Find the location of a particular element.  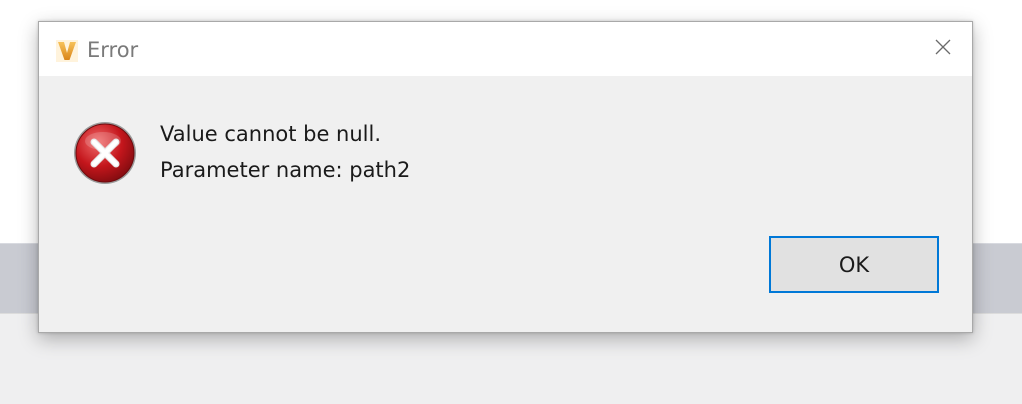

dialog-title: Error is located at coordinates (113, 50).